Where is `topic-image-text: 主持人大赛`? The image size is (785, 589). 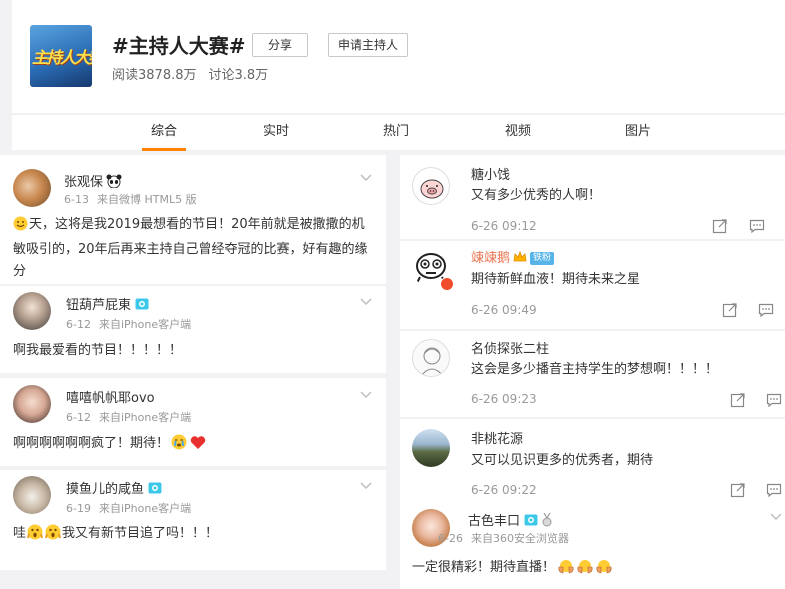
topic-image-text: 主持人大赛 is located at coordinates (62, 57).